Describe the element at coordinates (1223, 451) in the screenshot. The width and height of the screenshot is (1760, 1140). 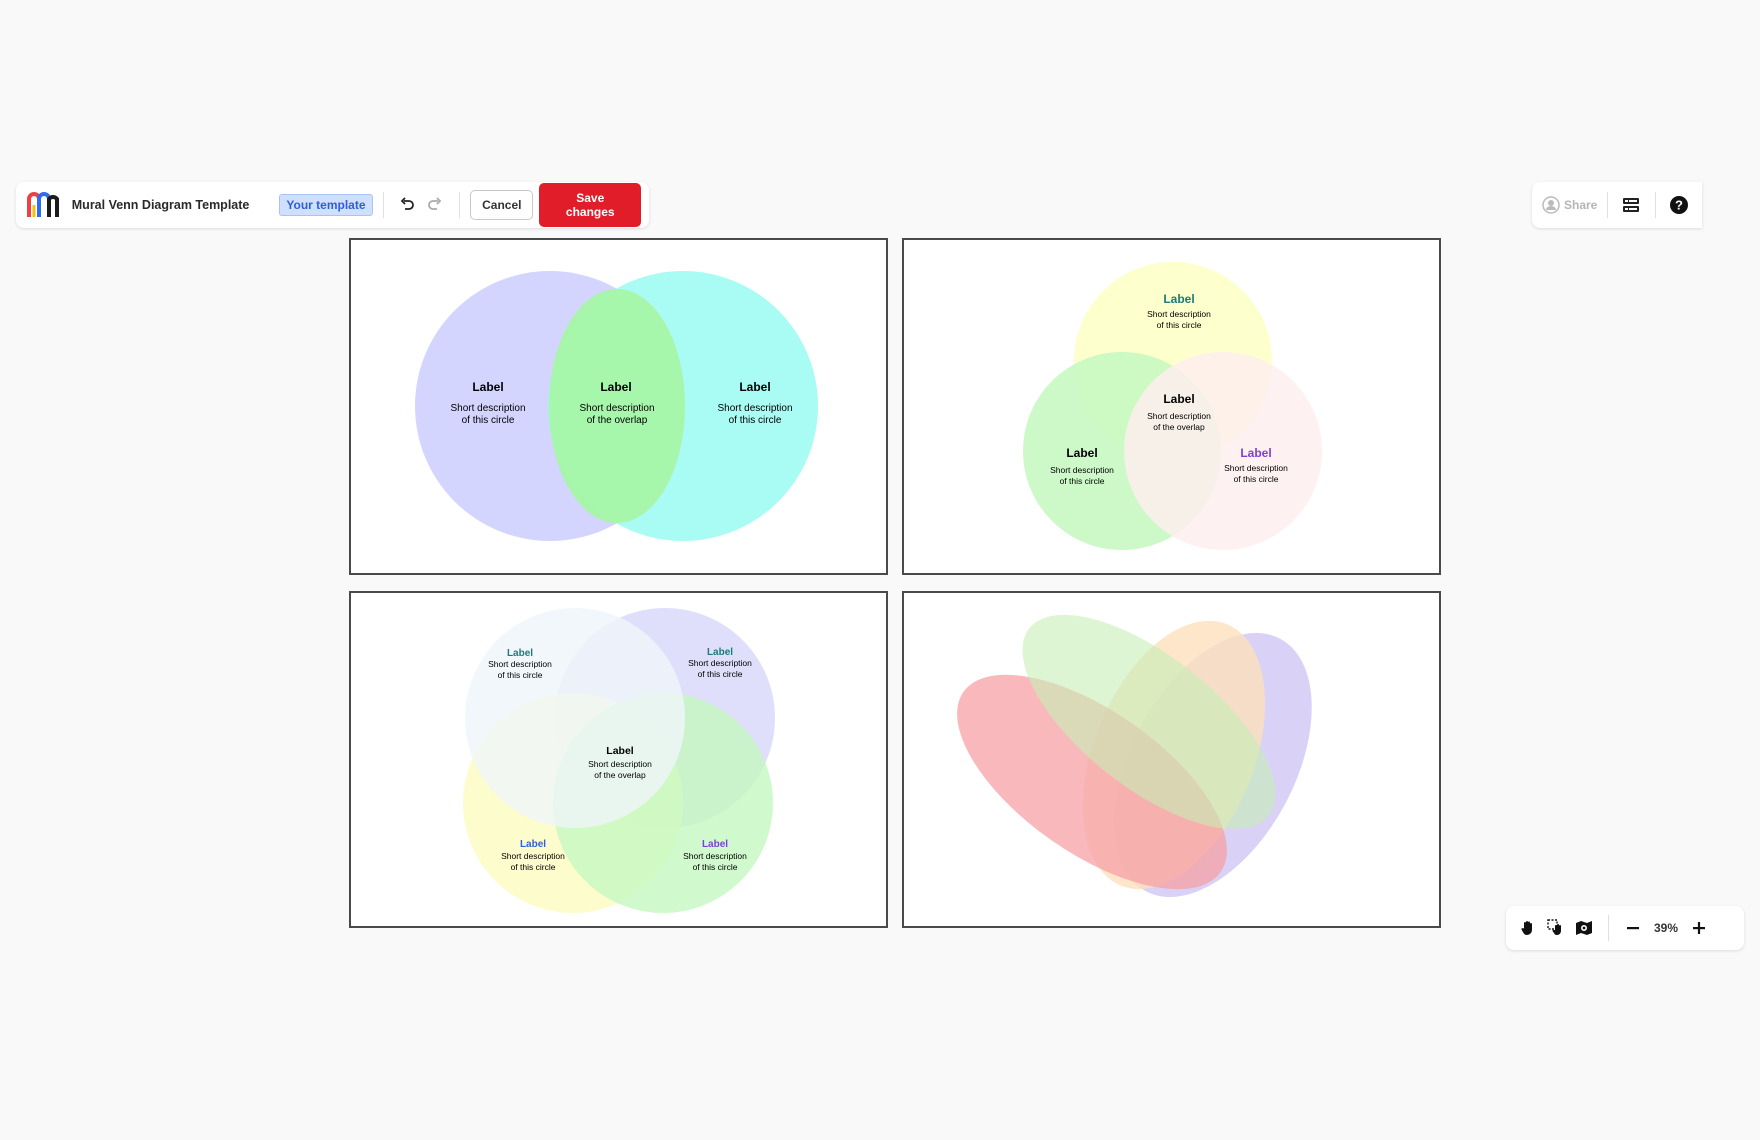
I see `venn-circle-right` at that location.